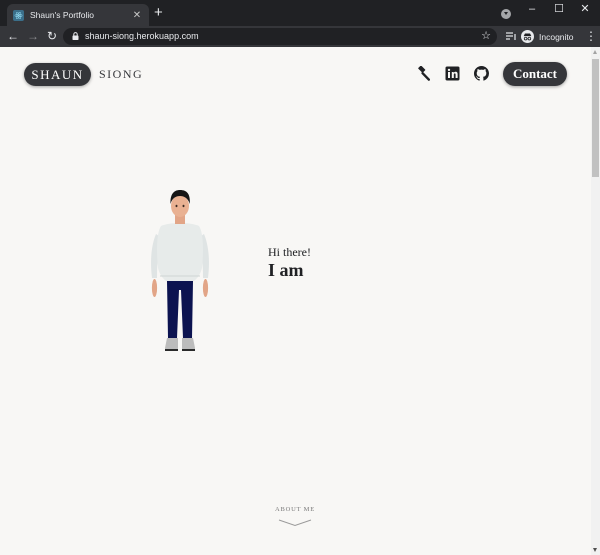 This screenshot has width=600, height=555. What do you see at coordinates (481, 73) in the screenshot?
I see `github-icon` at bounding box center [481, 73].